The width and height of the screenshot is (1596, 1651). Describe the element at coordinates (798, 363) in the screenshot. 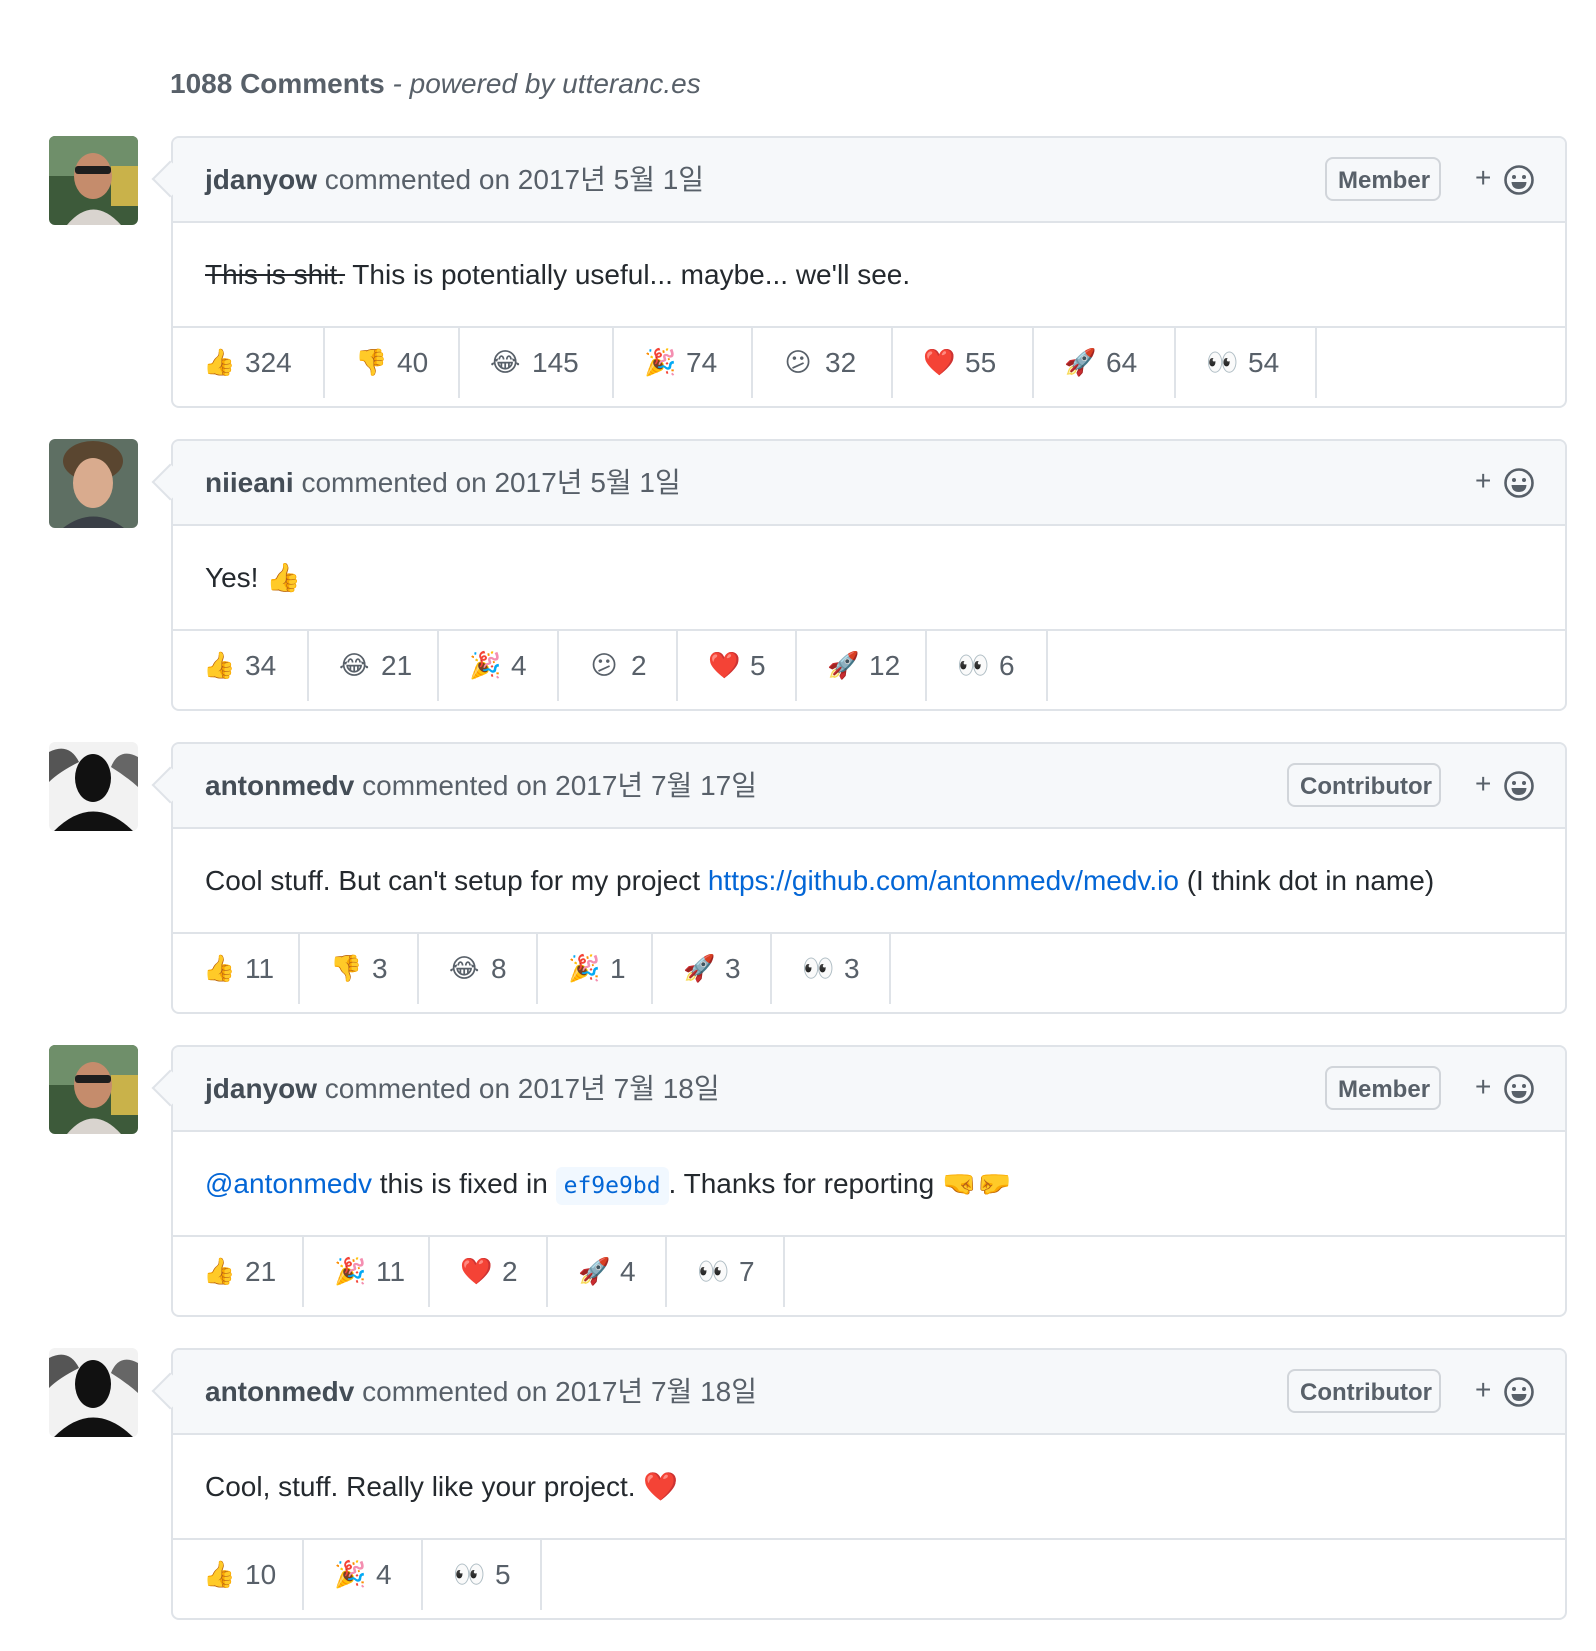

I see `confused-icon: 😕` at that location.